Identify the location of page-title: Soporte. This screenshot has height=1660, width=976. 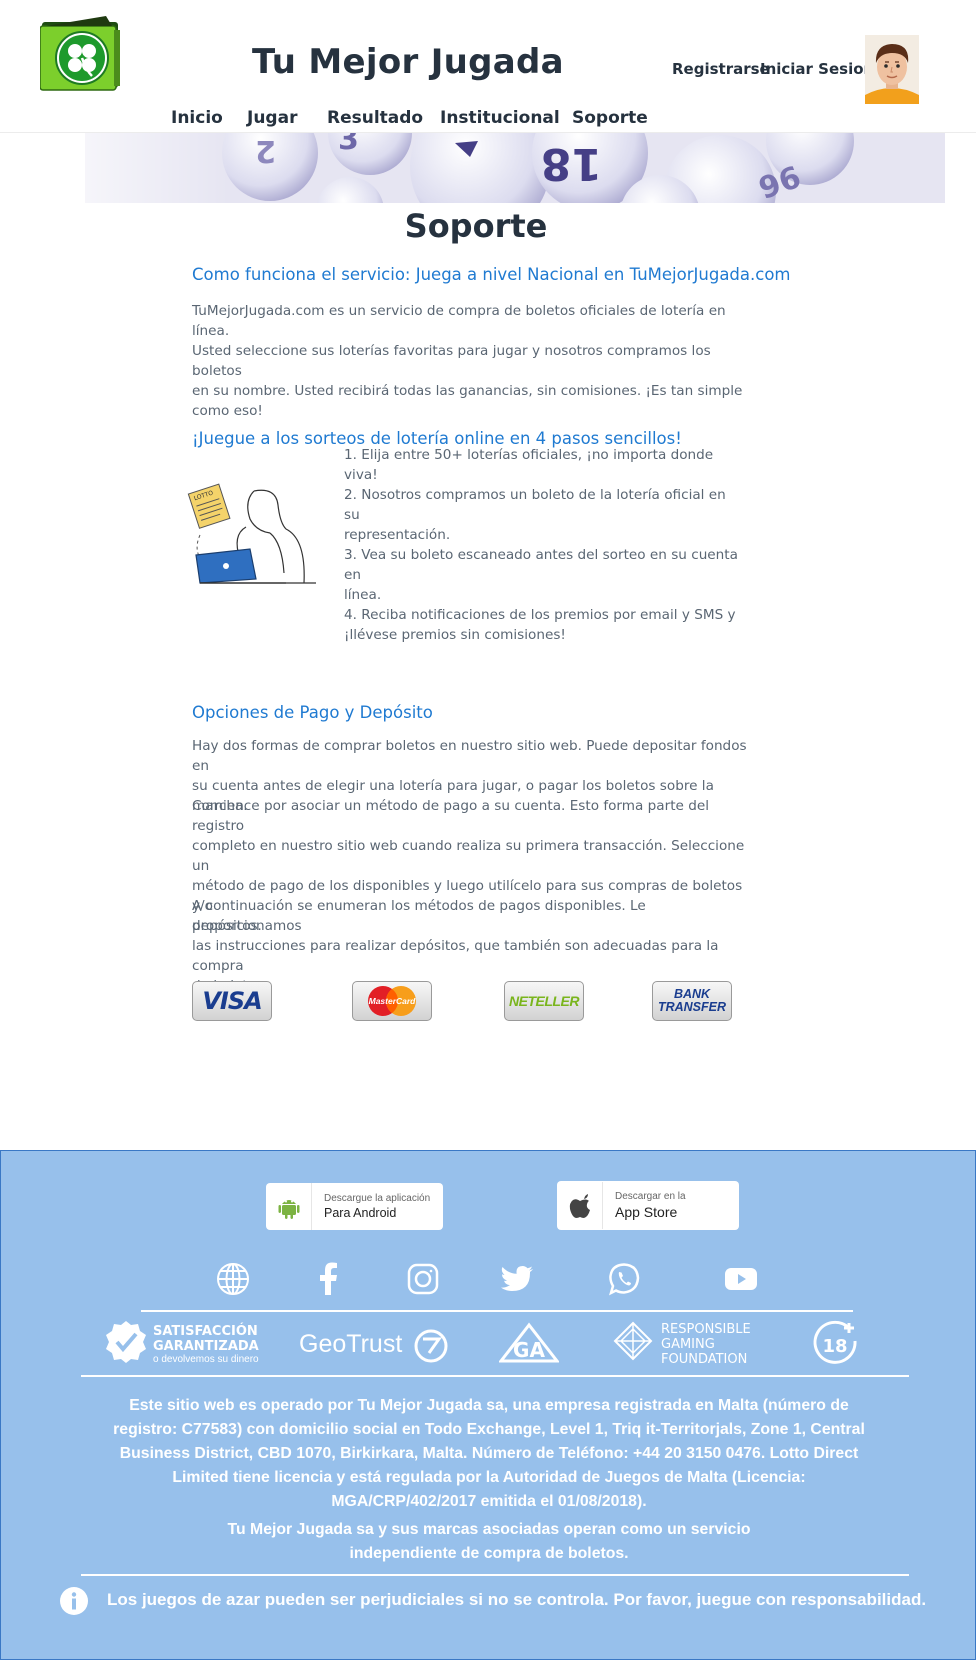
(476, 226).